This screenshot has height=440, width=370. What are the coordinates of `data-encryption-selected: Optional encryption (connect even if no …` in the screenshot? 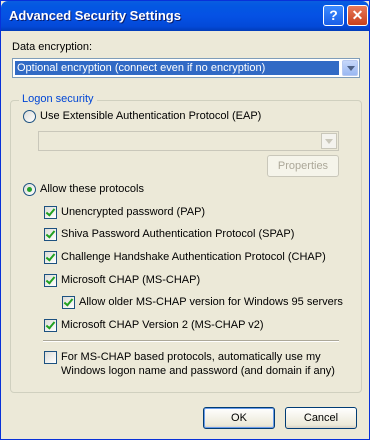 It's located at (177, 68).